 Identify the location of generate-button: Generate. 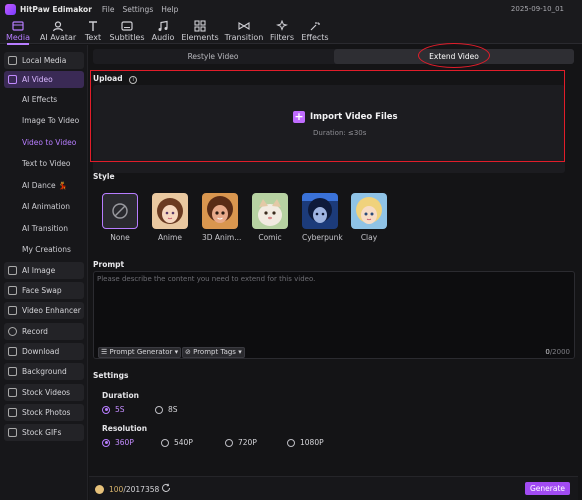
(547, 488).